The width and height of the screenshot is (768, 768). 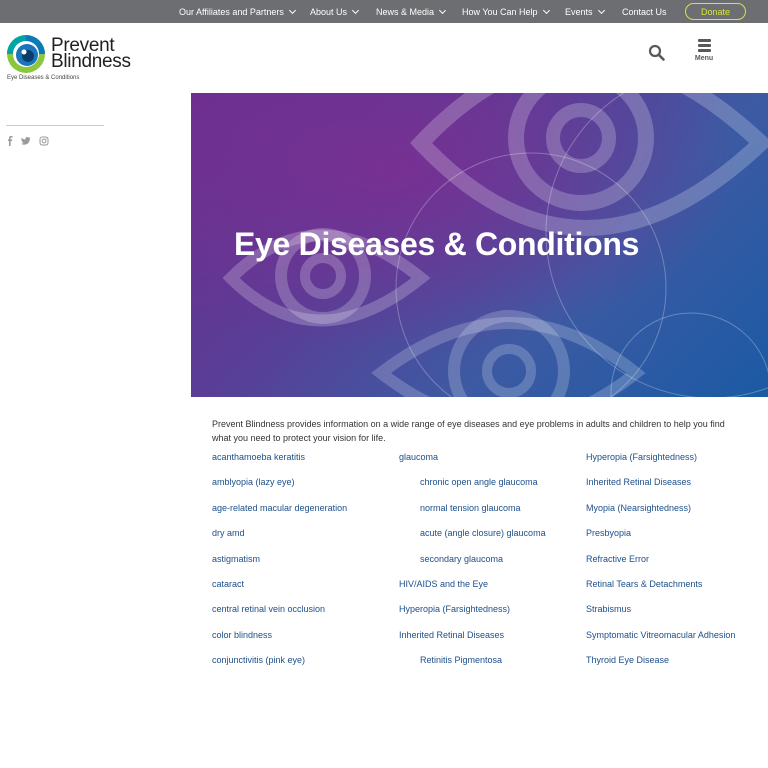 What do you see at coordinates (608, 609) in the screenshot?
I see `condition-link: Strabismus` at bounding box center [608, 609].